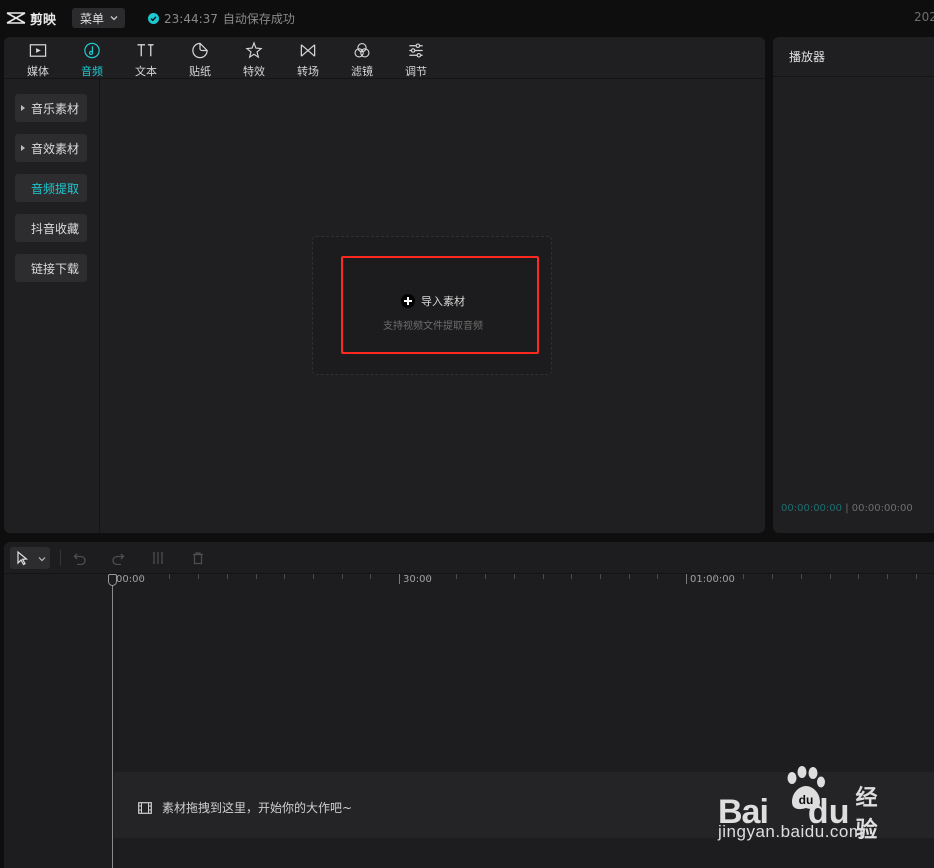  What do you see at coordinates (853, 57) in the screenshot?
I see `player-title: 播放器` at bounding box center [853, 57].